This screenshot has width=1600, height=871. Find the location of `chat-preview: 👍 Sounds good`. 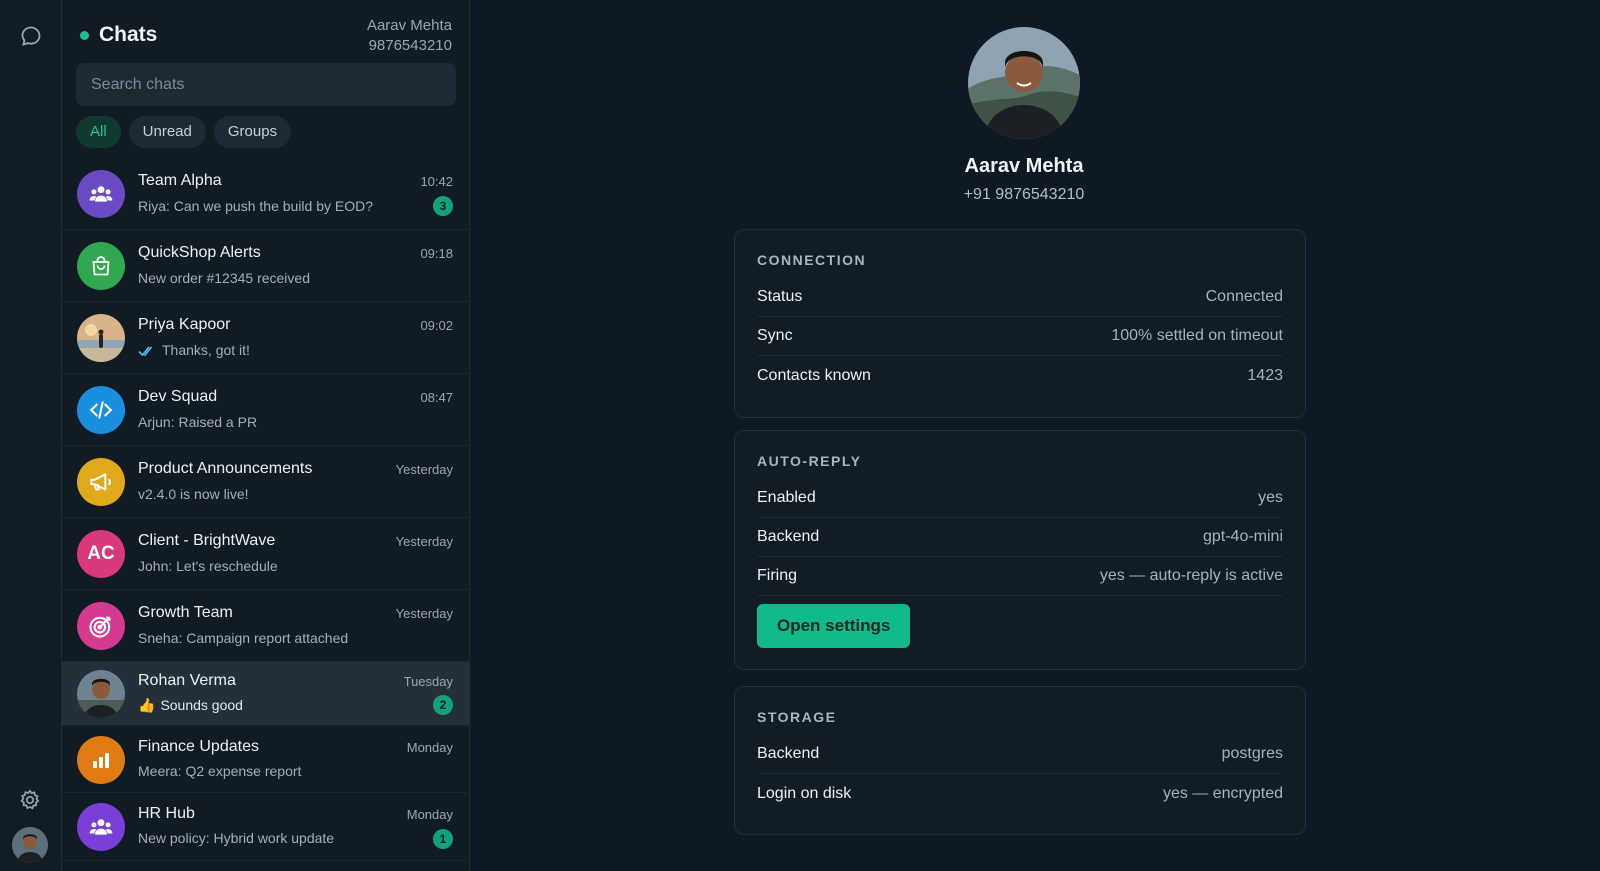

chat-preview: 👍 Sounds good is located at coordinates (190, 705).